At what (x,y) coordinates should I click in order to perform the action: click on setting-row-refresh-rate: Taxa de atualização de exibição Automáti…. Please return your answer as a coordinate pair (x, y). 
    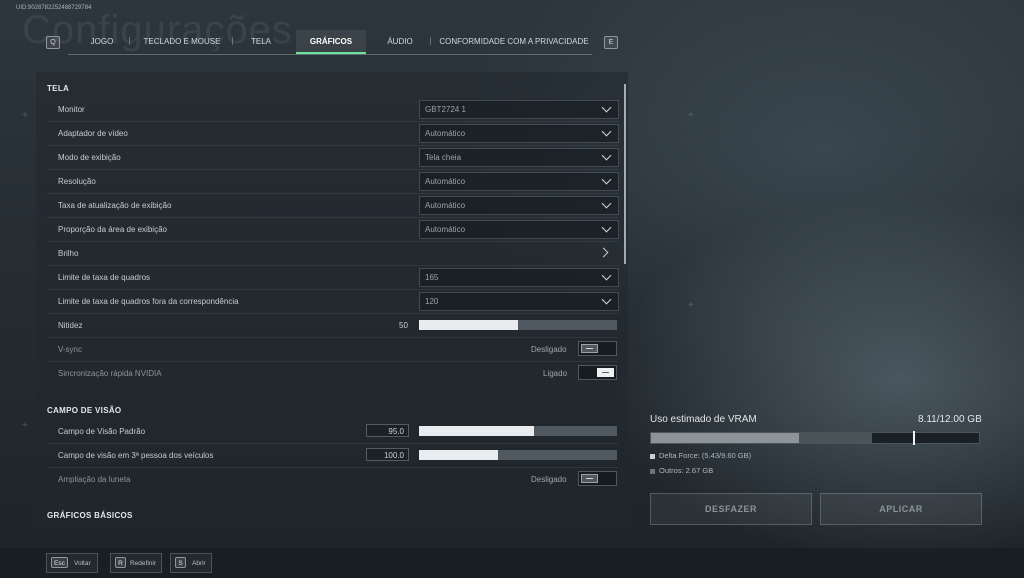
    Looking at the image, I should click on (333, 205).